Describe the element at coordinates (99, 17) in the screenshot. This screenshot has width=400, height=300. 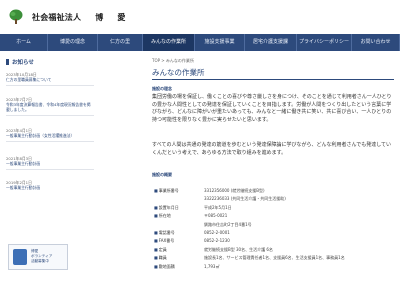
I see `org-name-1: 博` at that location.